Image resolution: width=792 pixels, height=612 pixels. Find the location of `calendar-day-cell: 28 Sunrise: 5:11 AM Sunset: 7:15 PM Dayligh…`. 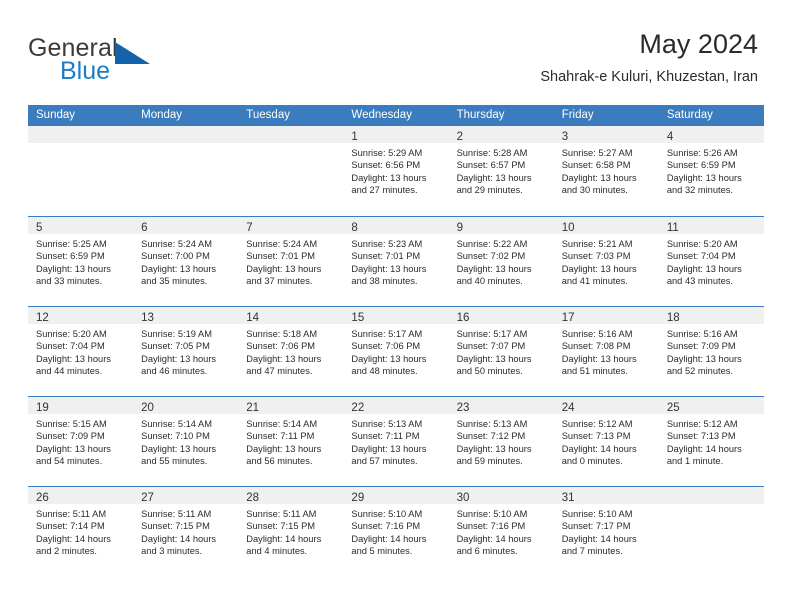

calendar-day-cell: 28 Sunrise: 5:11 AM Sunset: 7:15 PM Dayligh… is located at coordinates (291, 531).